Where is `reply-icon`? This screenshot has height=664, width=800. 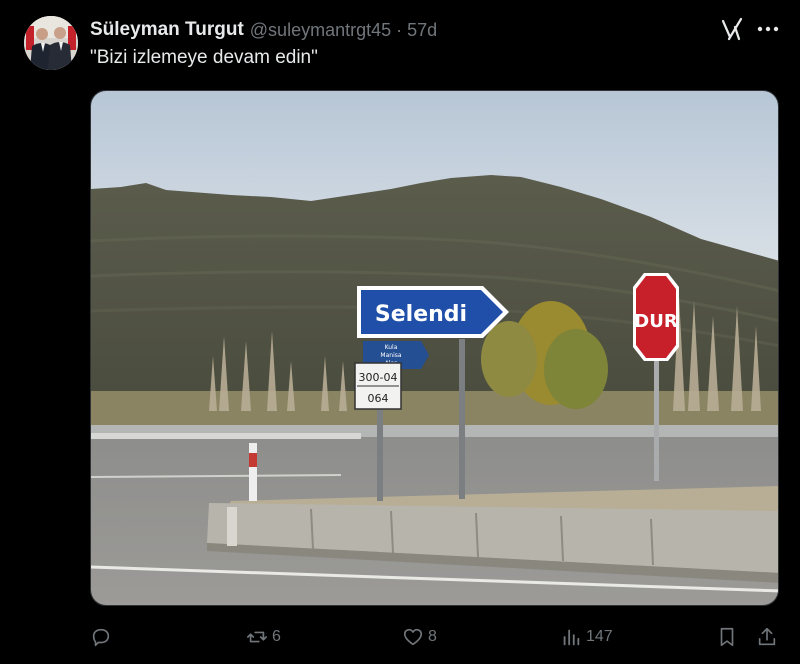
reply-icon is located at coordinates (101, 637).